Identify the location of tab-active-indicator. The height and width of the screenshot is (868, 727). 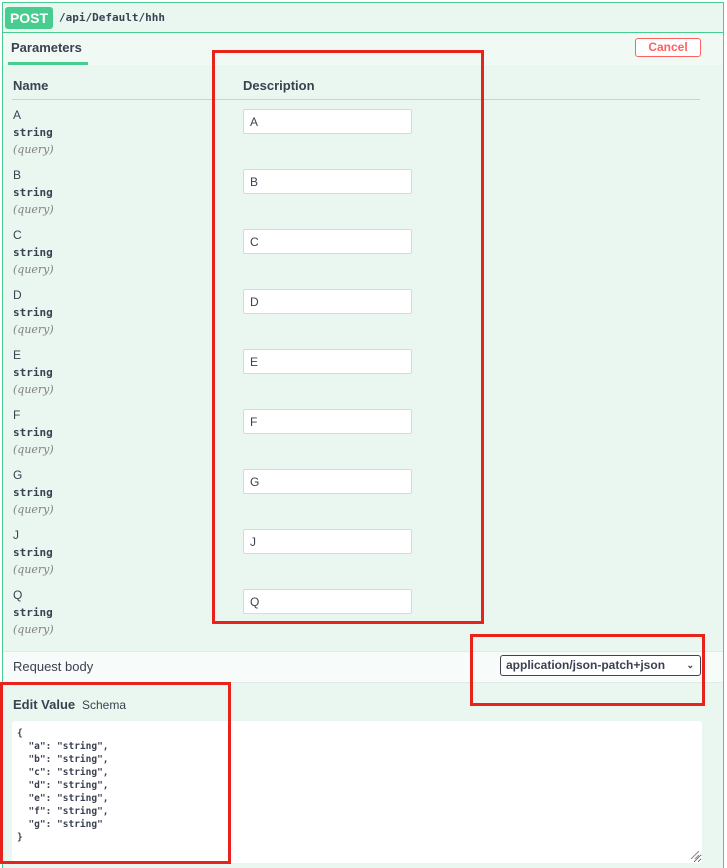
(48, 63).